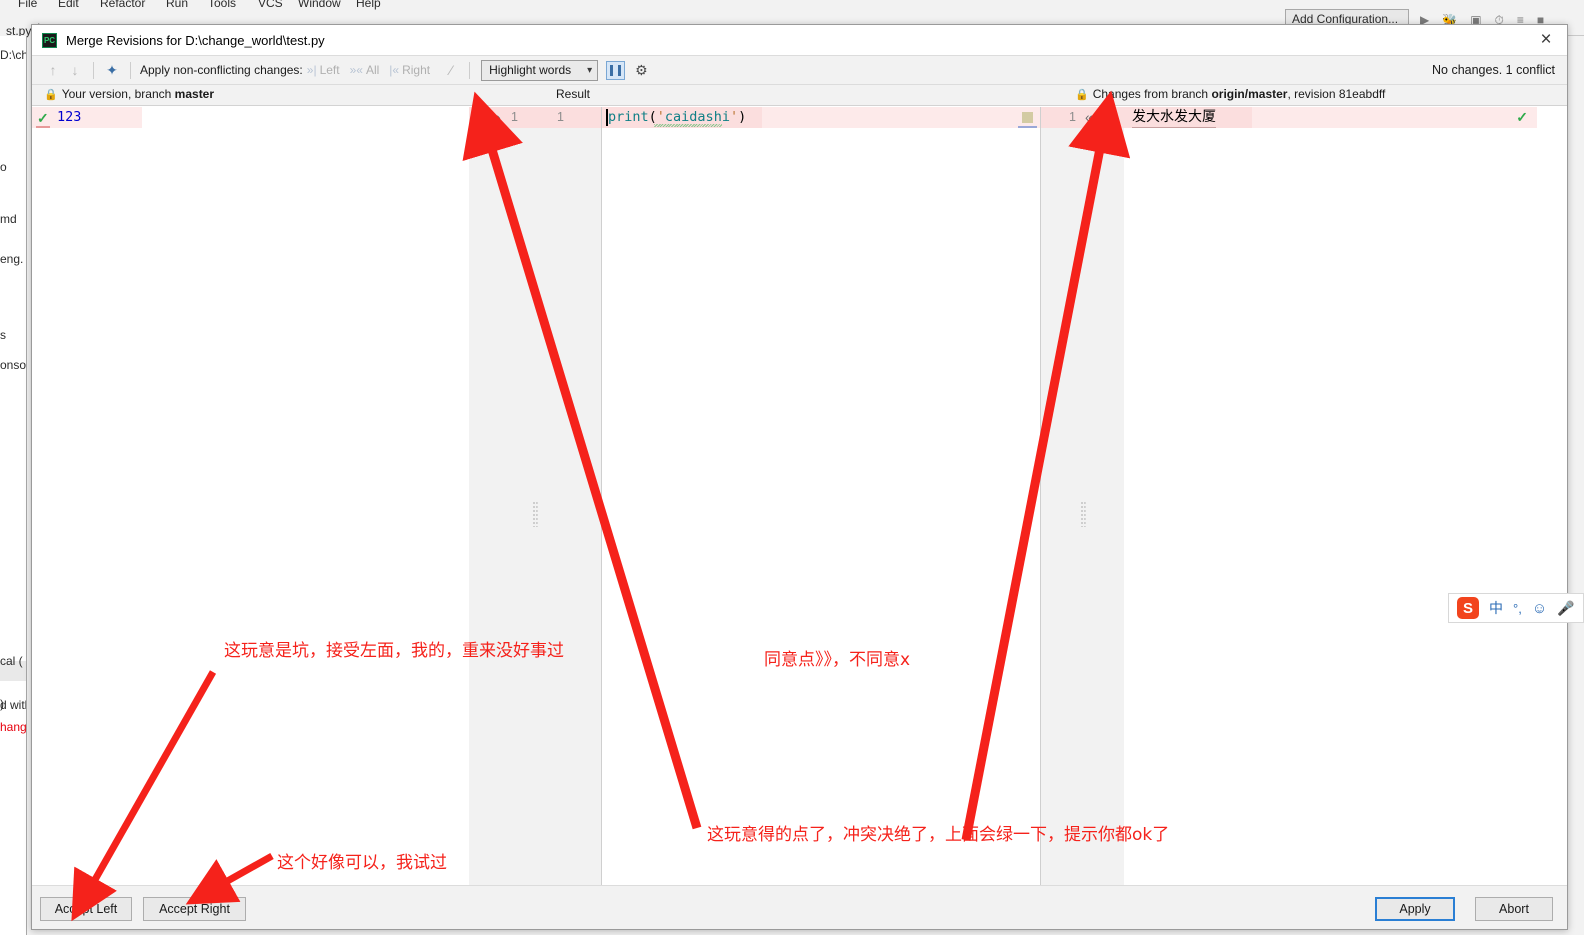  Describe the element at coordinates (8, 219) in the screenshot. I see `bg-fragment-2: md` at that location.